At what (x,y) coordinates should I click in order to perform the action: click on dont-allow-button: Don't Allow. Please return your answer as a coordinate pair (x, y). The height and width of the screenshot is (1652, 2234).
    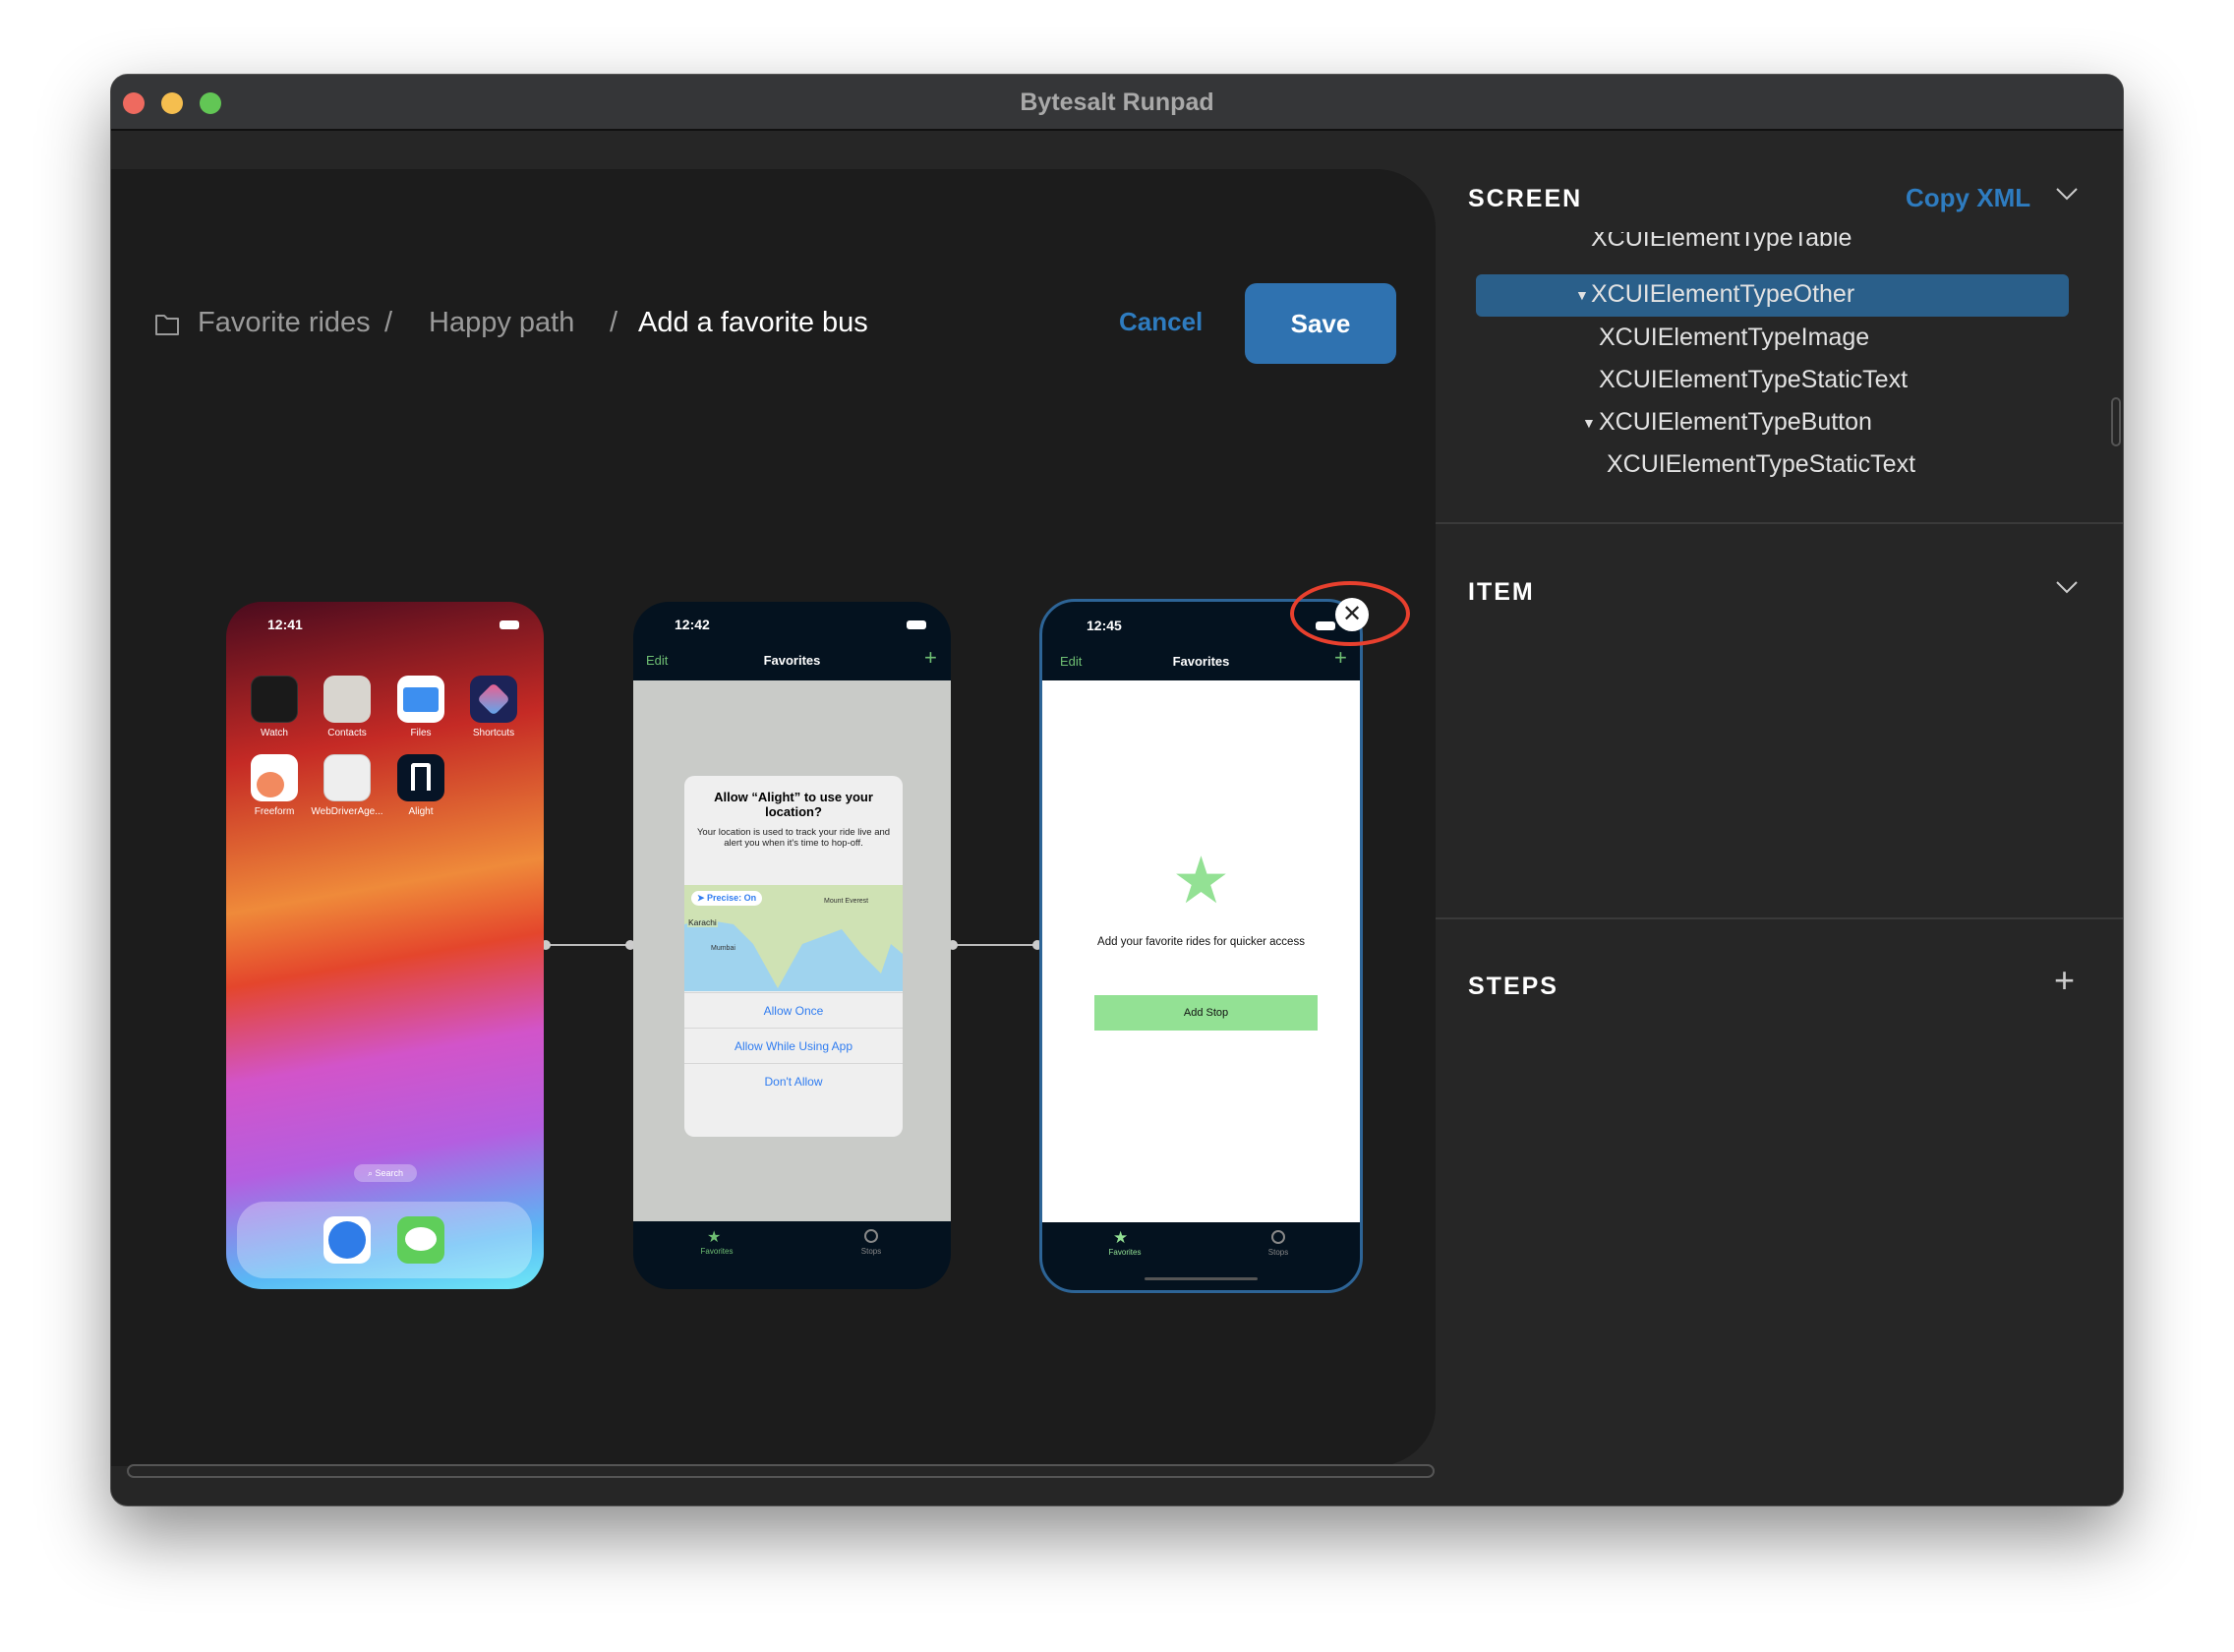
    Looking at the image, I should click on (794, 1080).